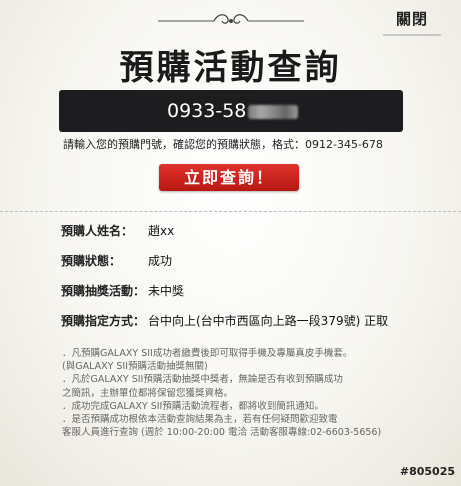  What do you see at coordinates (103, 321) in the screenshot?
I see `result-label: 預購指定方式：` at bounding box center [103, 321].